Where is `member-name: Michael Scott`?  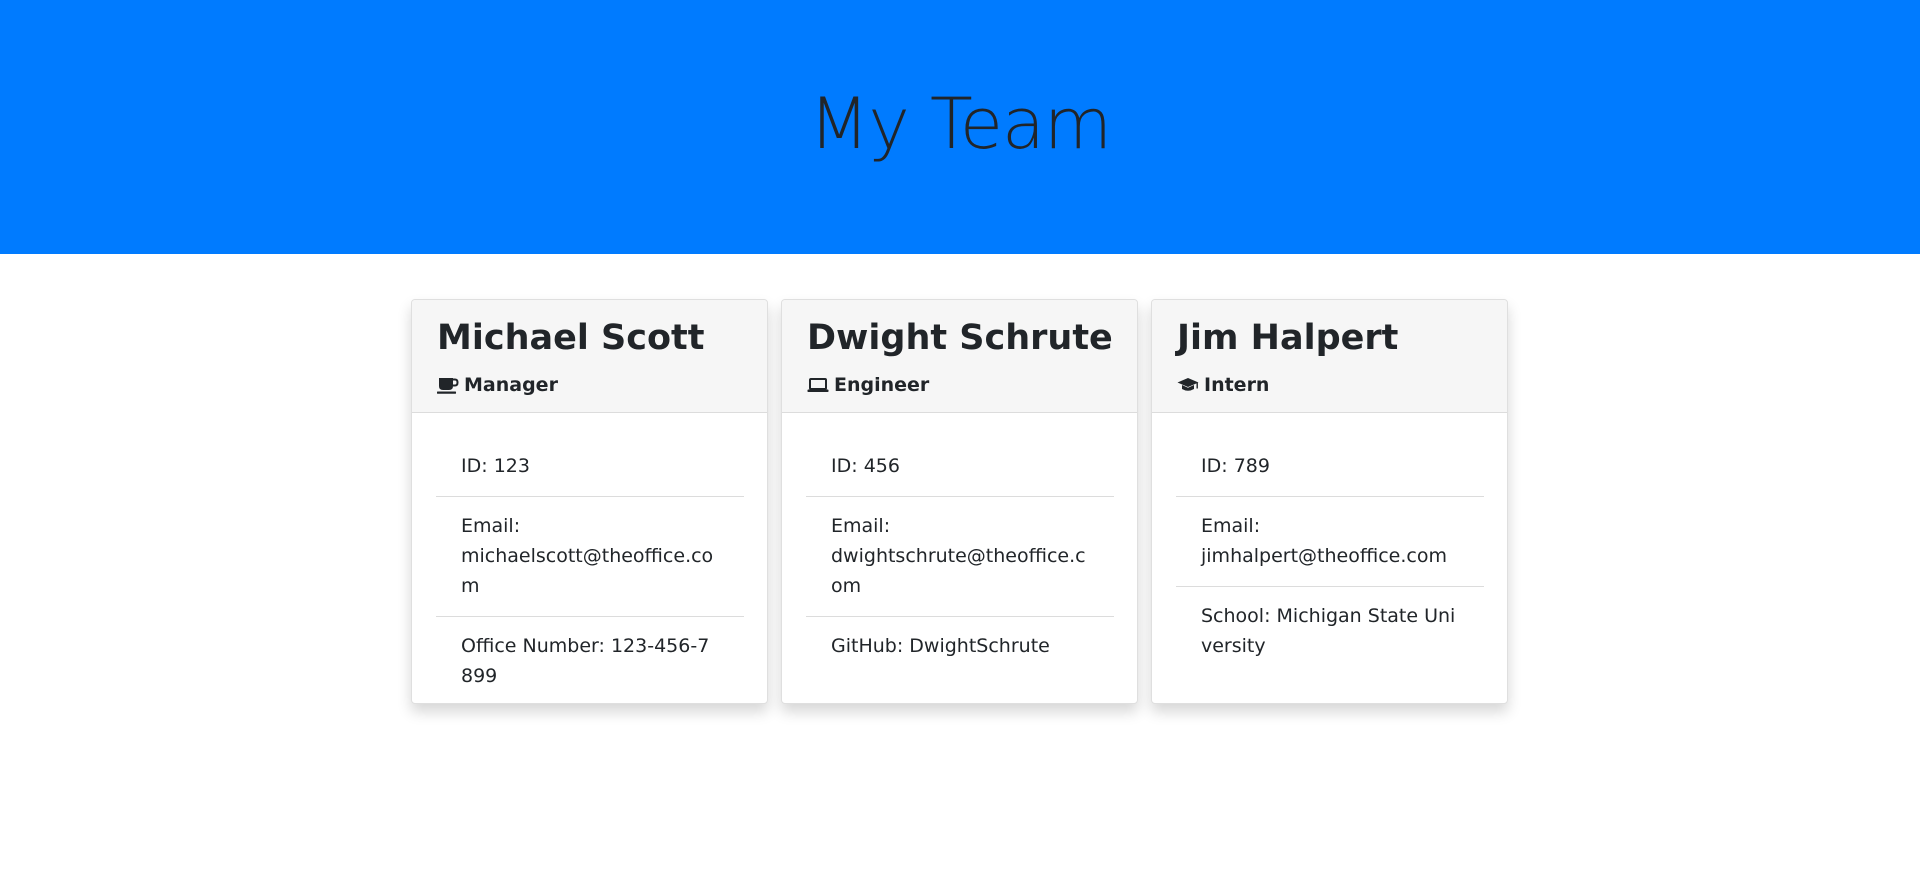 member-name: Michael Scott is located at coordinates (571, 338).